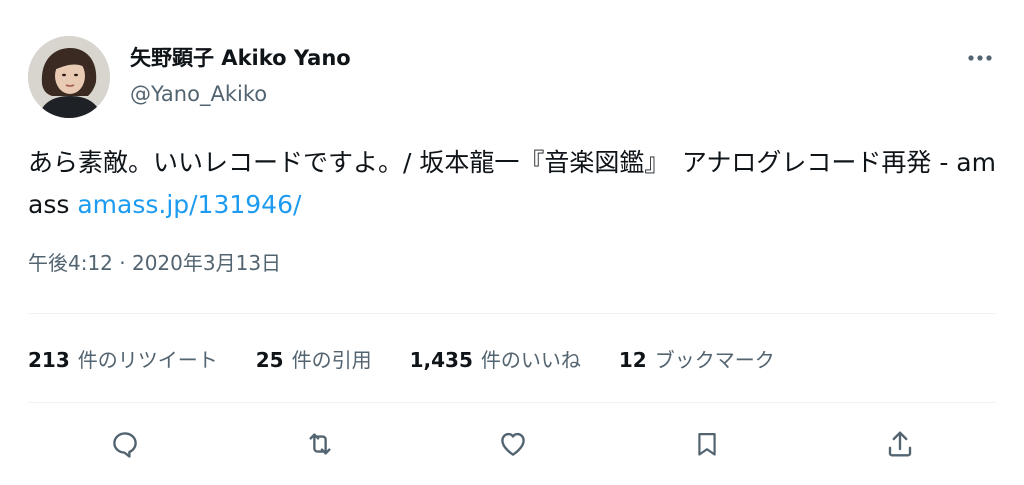 Image resolution: width=1024 pixels, height=485 pixels. I want to click on stat-quotes: 25 件の引用, so click(314, 358).